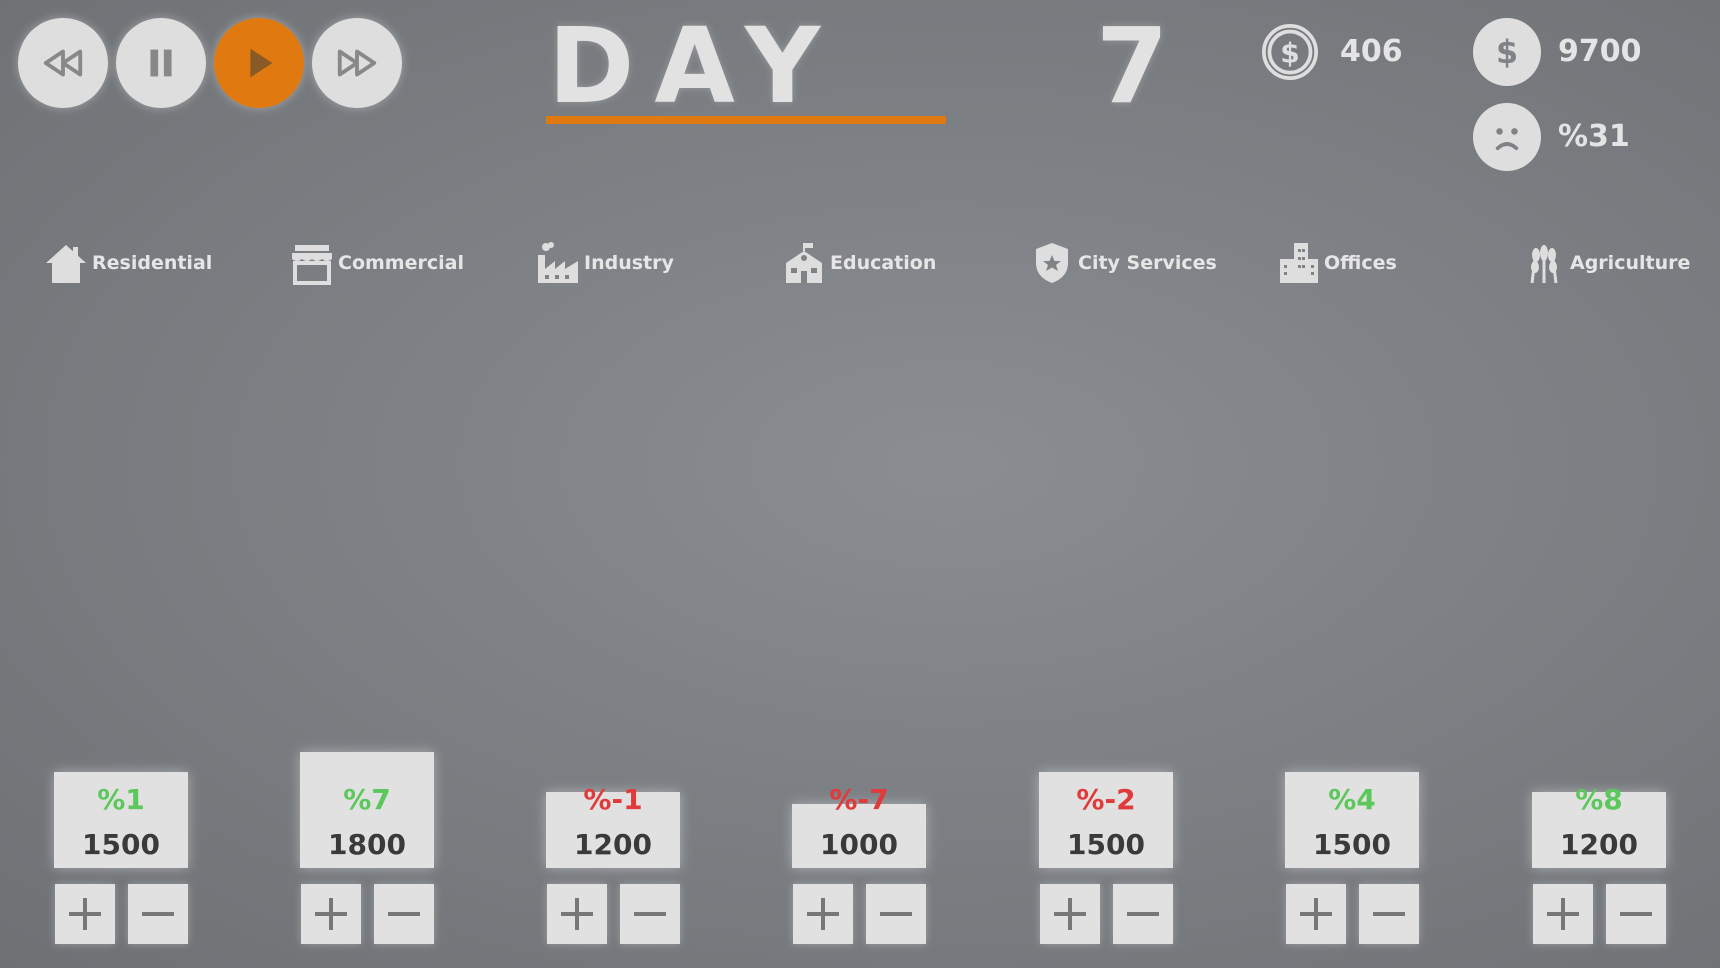  I want to click on category-label: Agriculture, so click(1630, 263).